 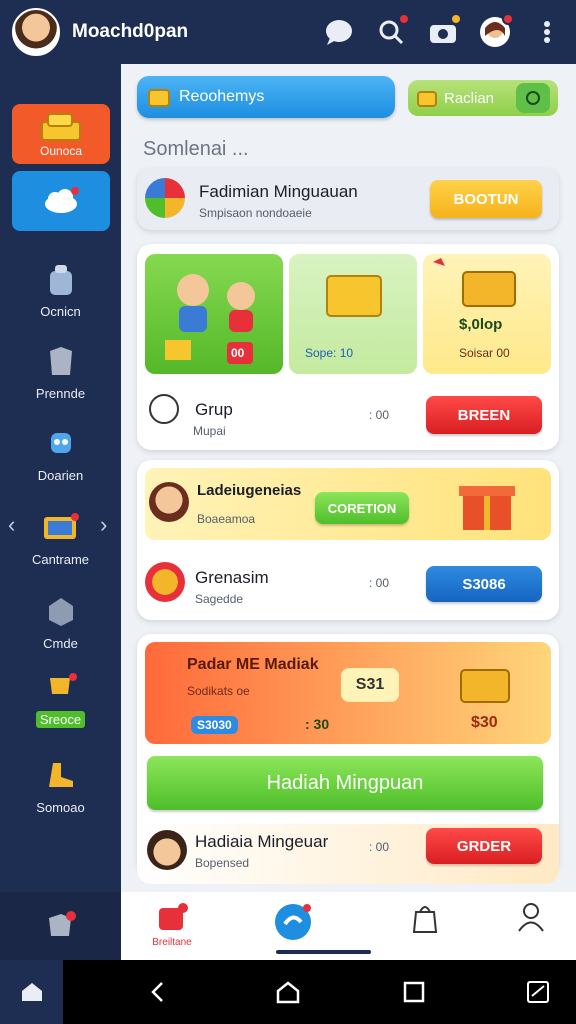 I want to click on home-swirl-icon, so click(x=293, y=922).